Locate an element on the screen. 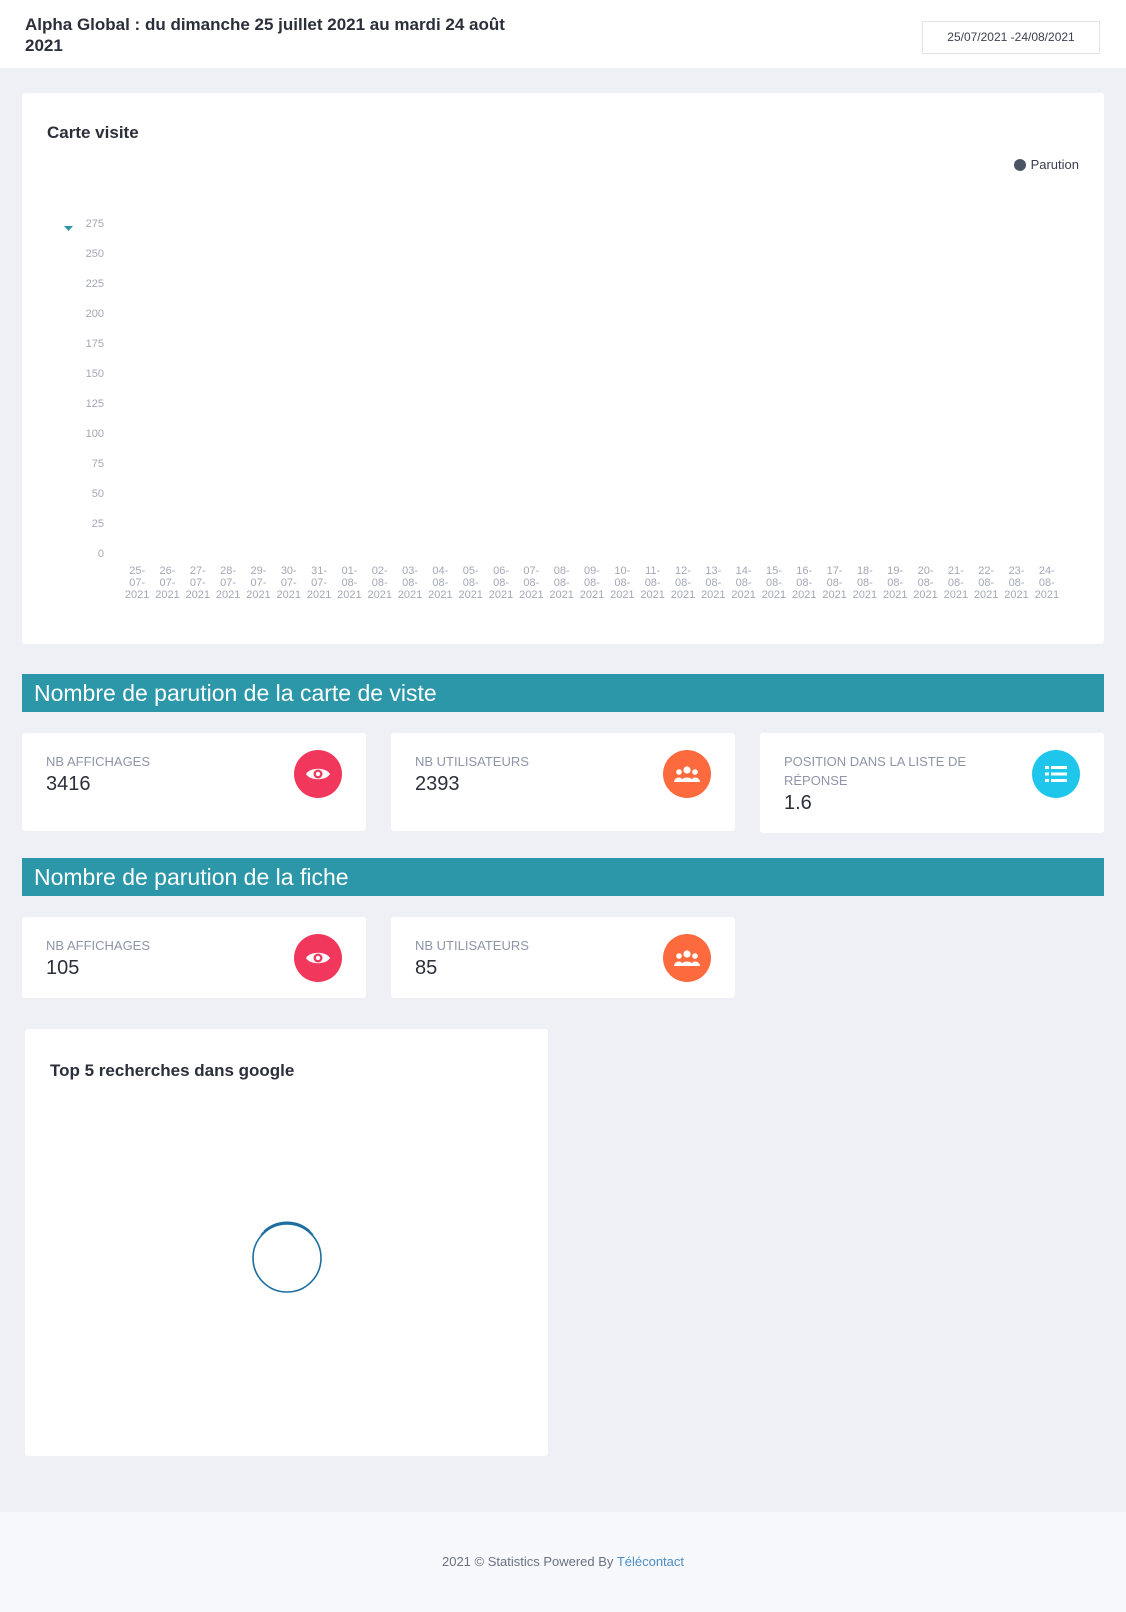  stat-card-fiche-views: NB AFFICHAGES 105 is located at coordinates (194, 957).